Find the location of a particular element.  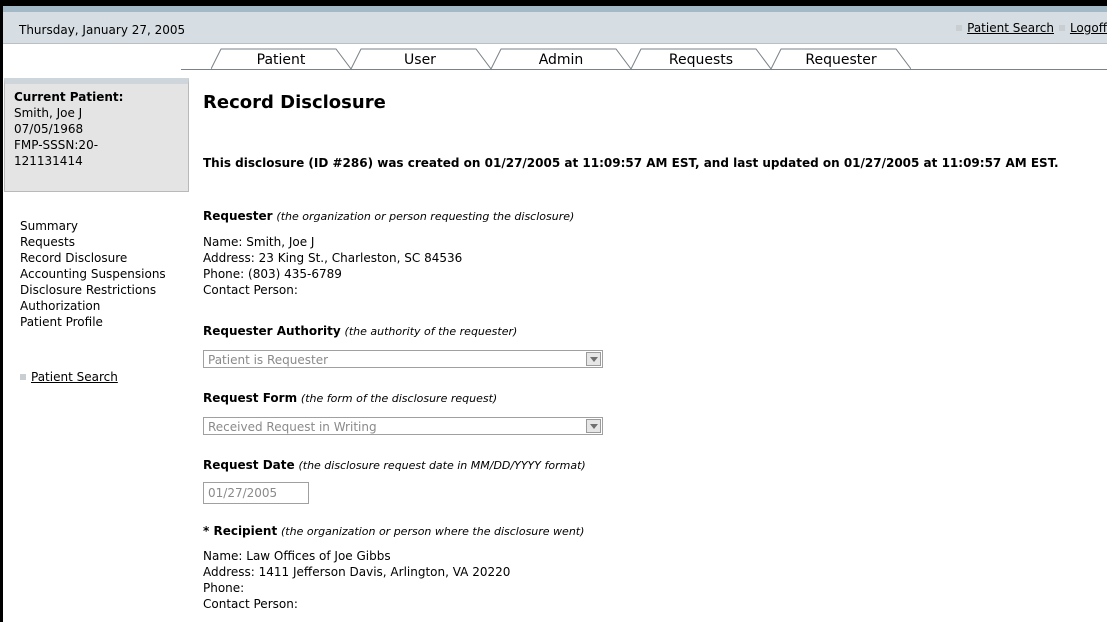

request-form-select: Received Request in Writing is located at coordinates (403, 426).